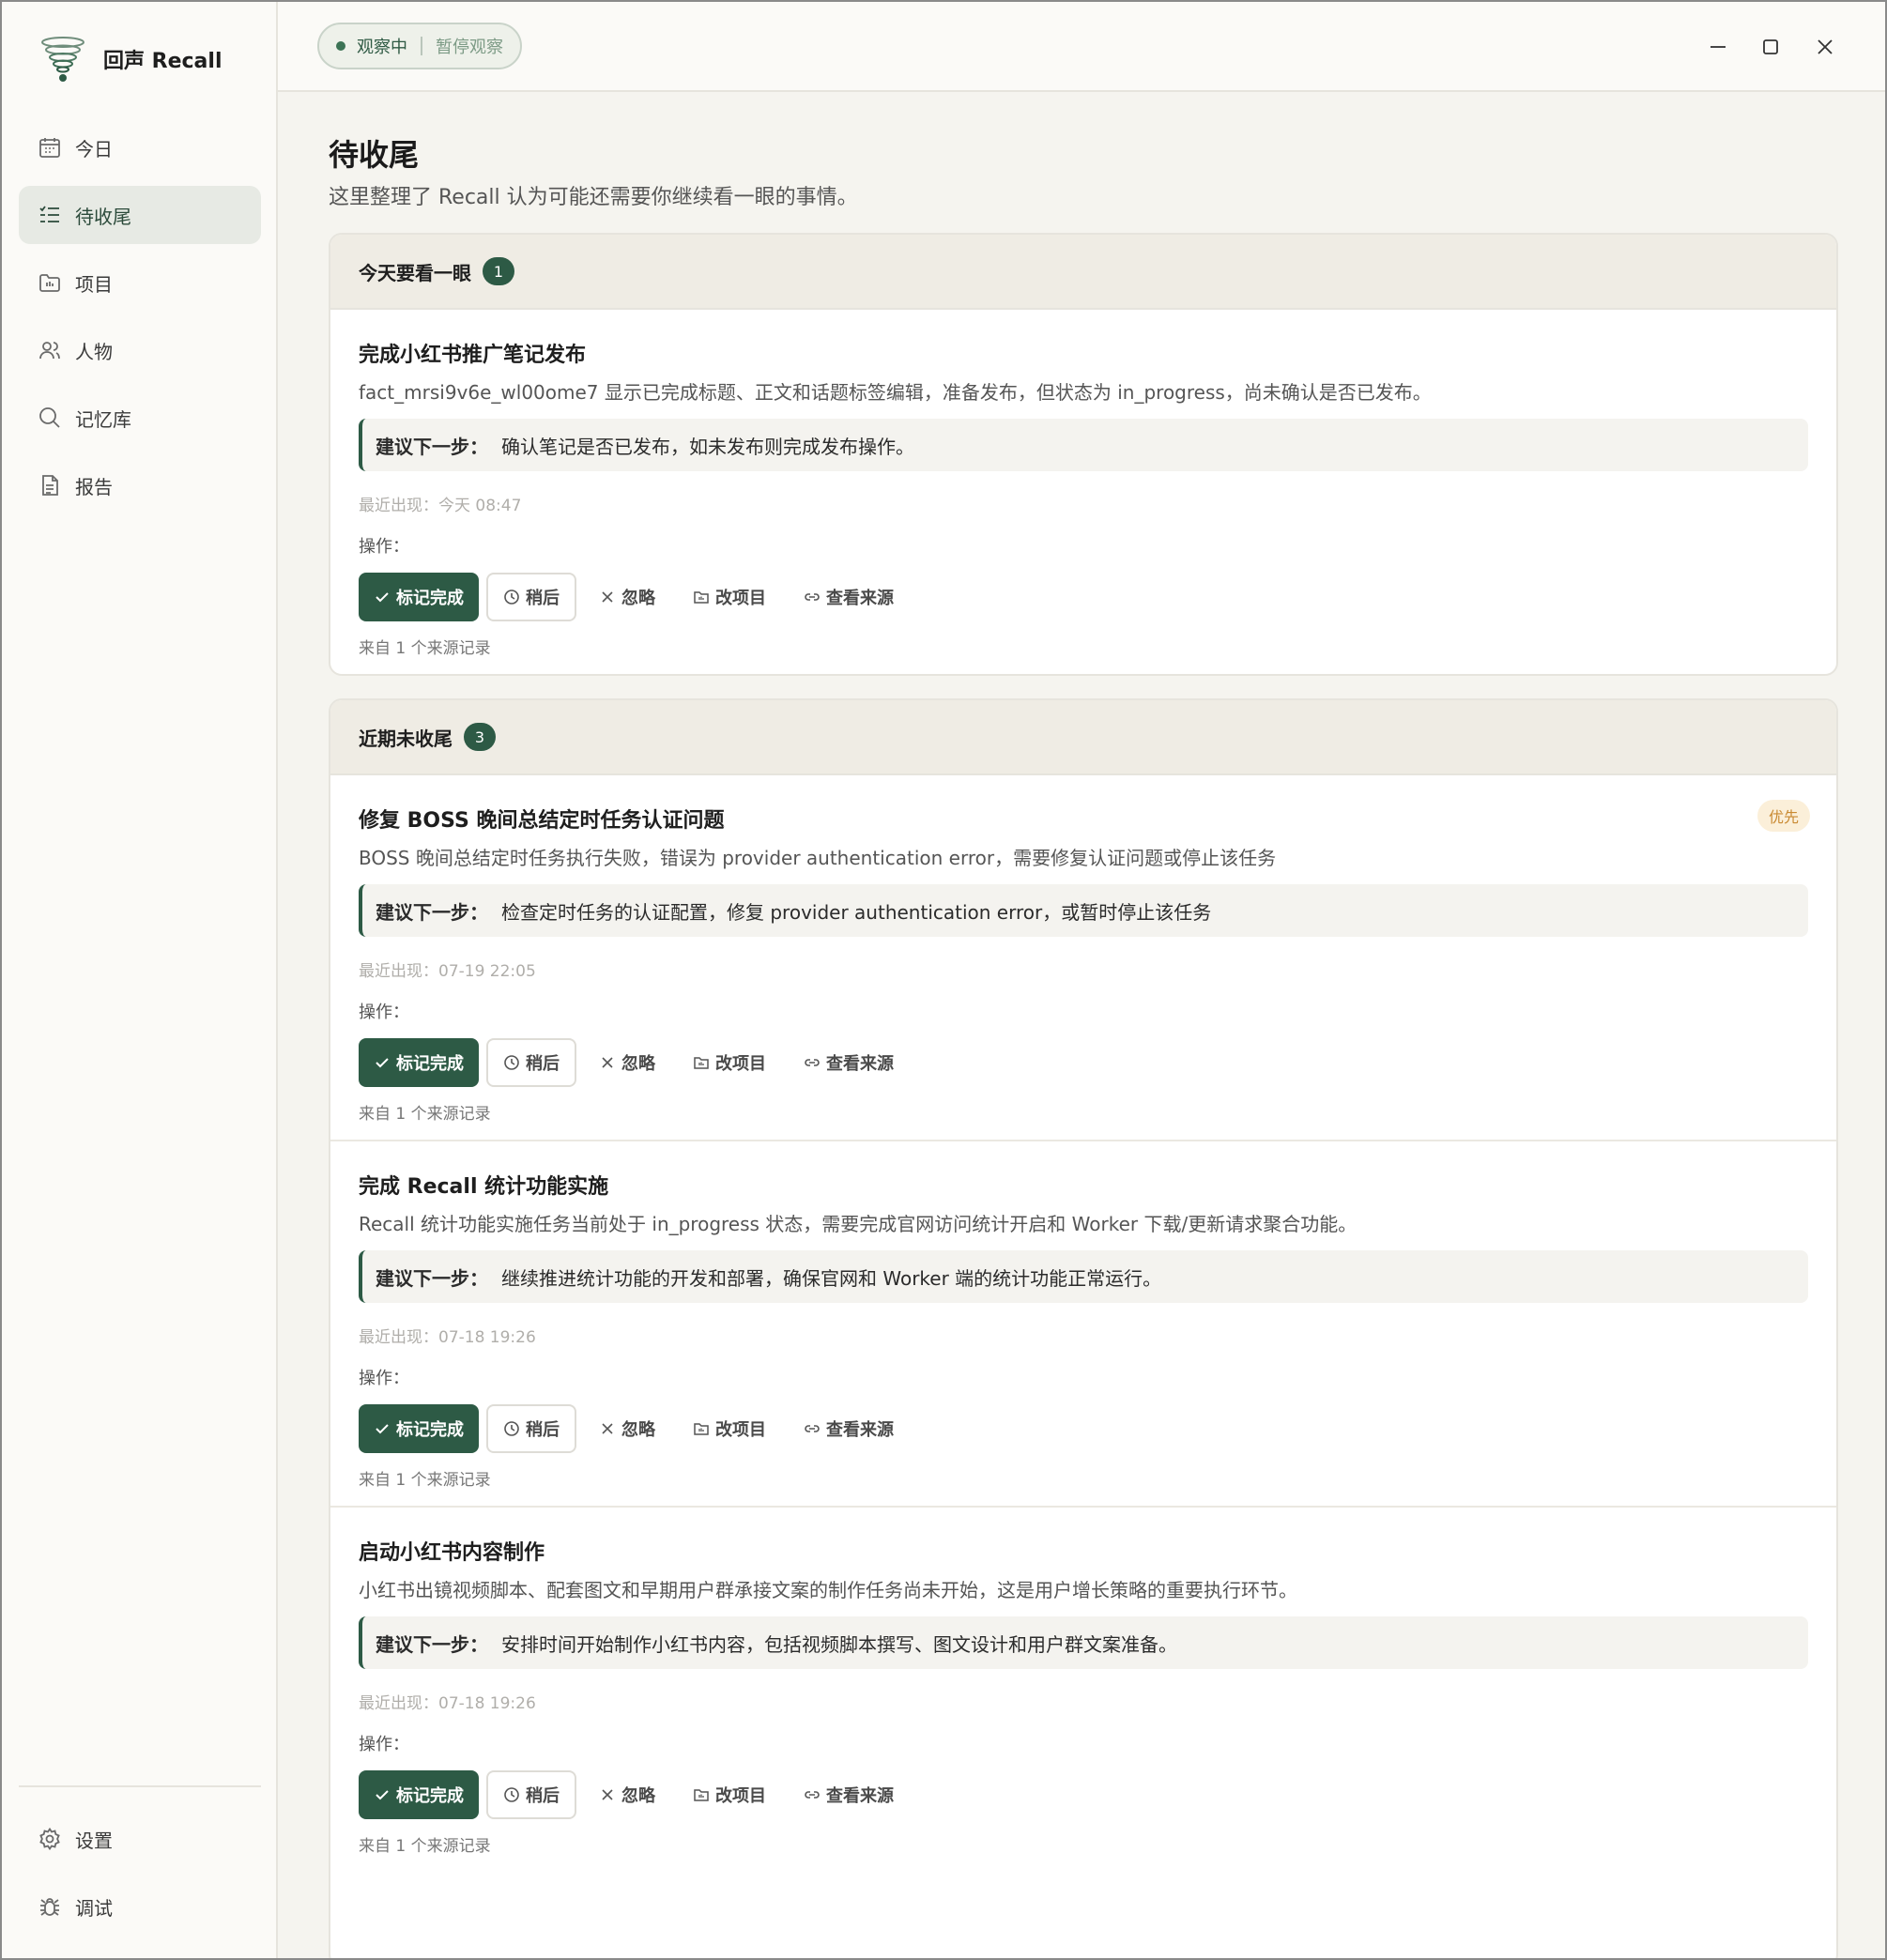 The height and width of the screenshot is (1960, 1887). What do you see at coordinates (499, 271) in the screenshot?
I see `count-badge: 1` at bounding box center [499, 271].